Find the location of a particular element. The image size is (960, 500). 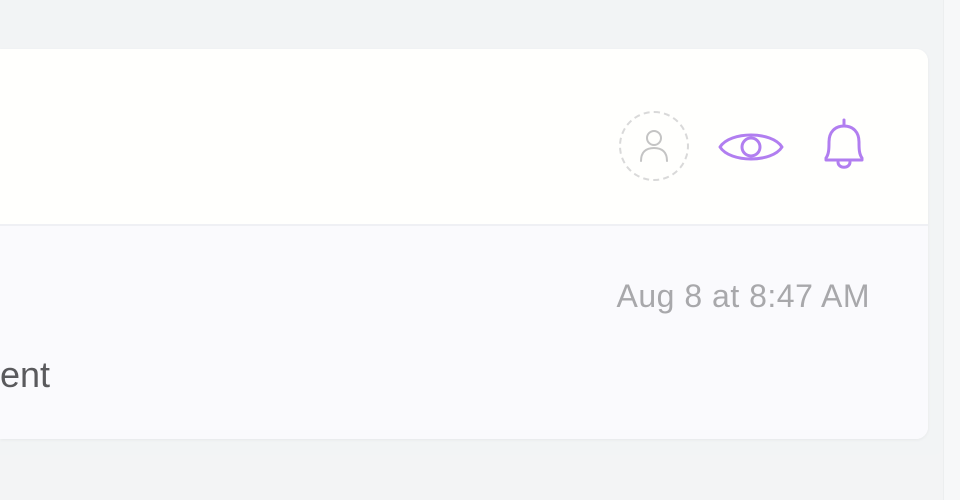

notifications-button is located at coordinates (844, 146).